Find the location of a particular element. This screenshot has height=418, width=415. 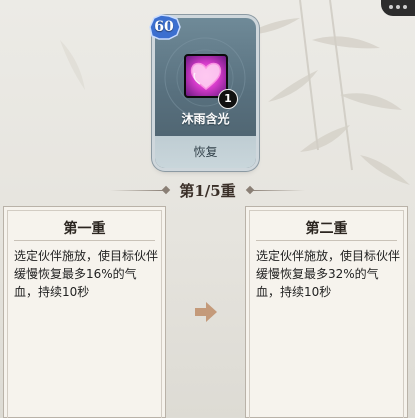

skill-card: 1 沐雨含光 恢复 60 is located at coordinates (203, 91).